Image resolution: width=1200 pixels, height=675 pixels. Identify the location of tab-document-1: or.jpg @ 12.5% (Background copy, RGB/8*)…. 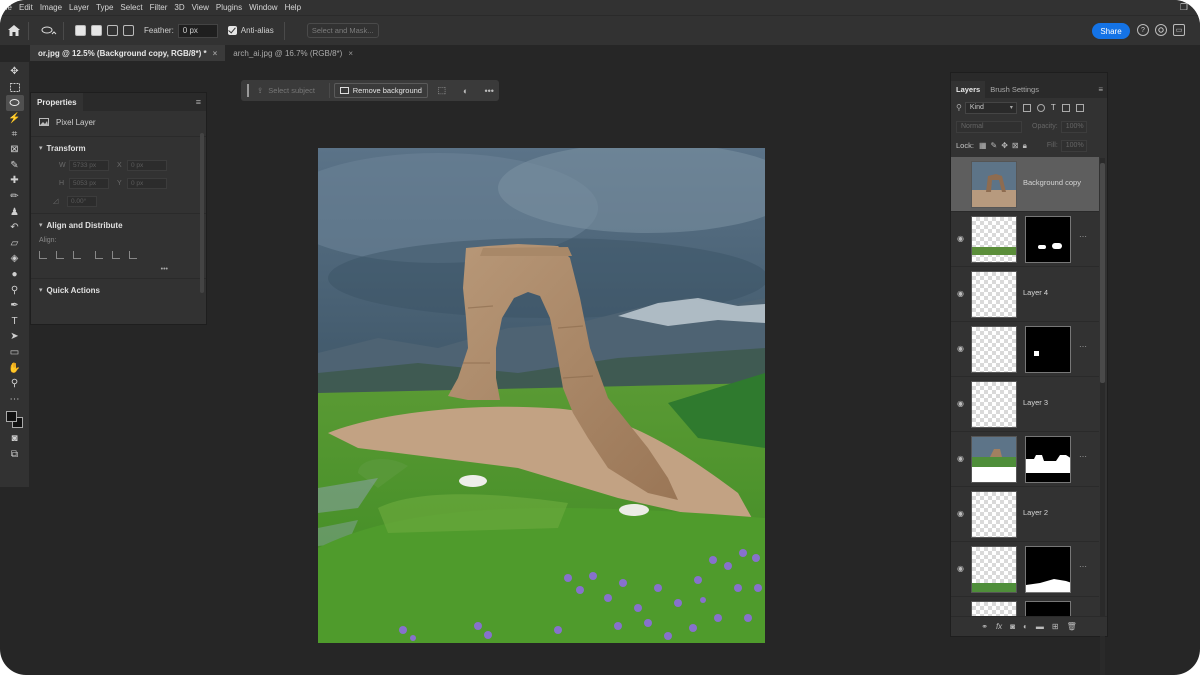
(128, 53).